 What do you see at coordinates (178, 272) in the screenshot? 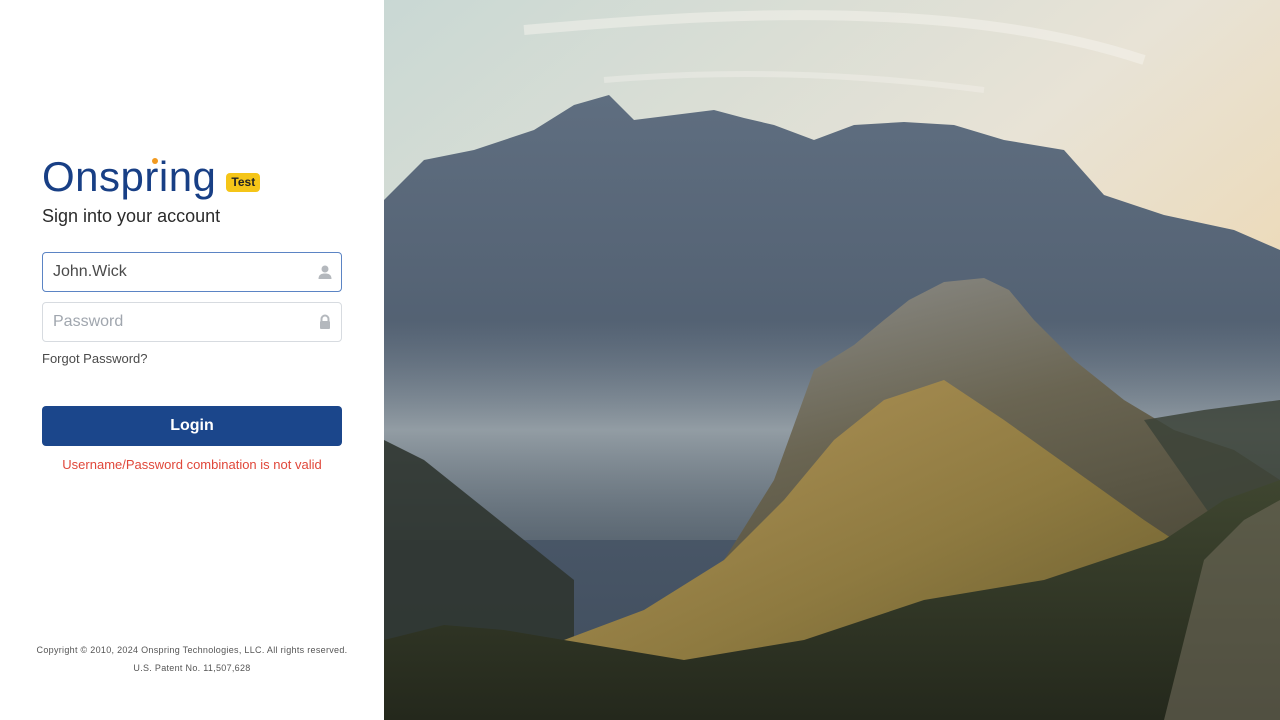
I see `username-input` at bounding box center [178, 272].